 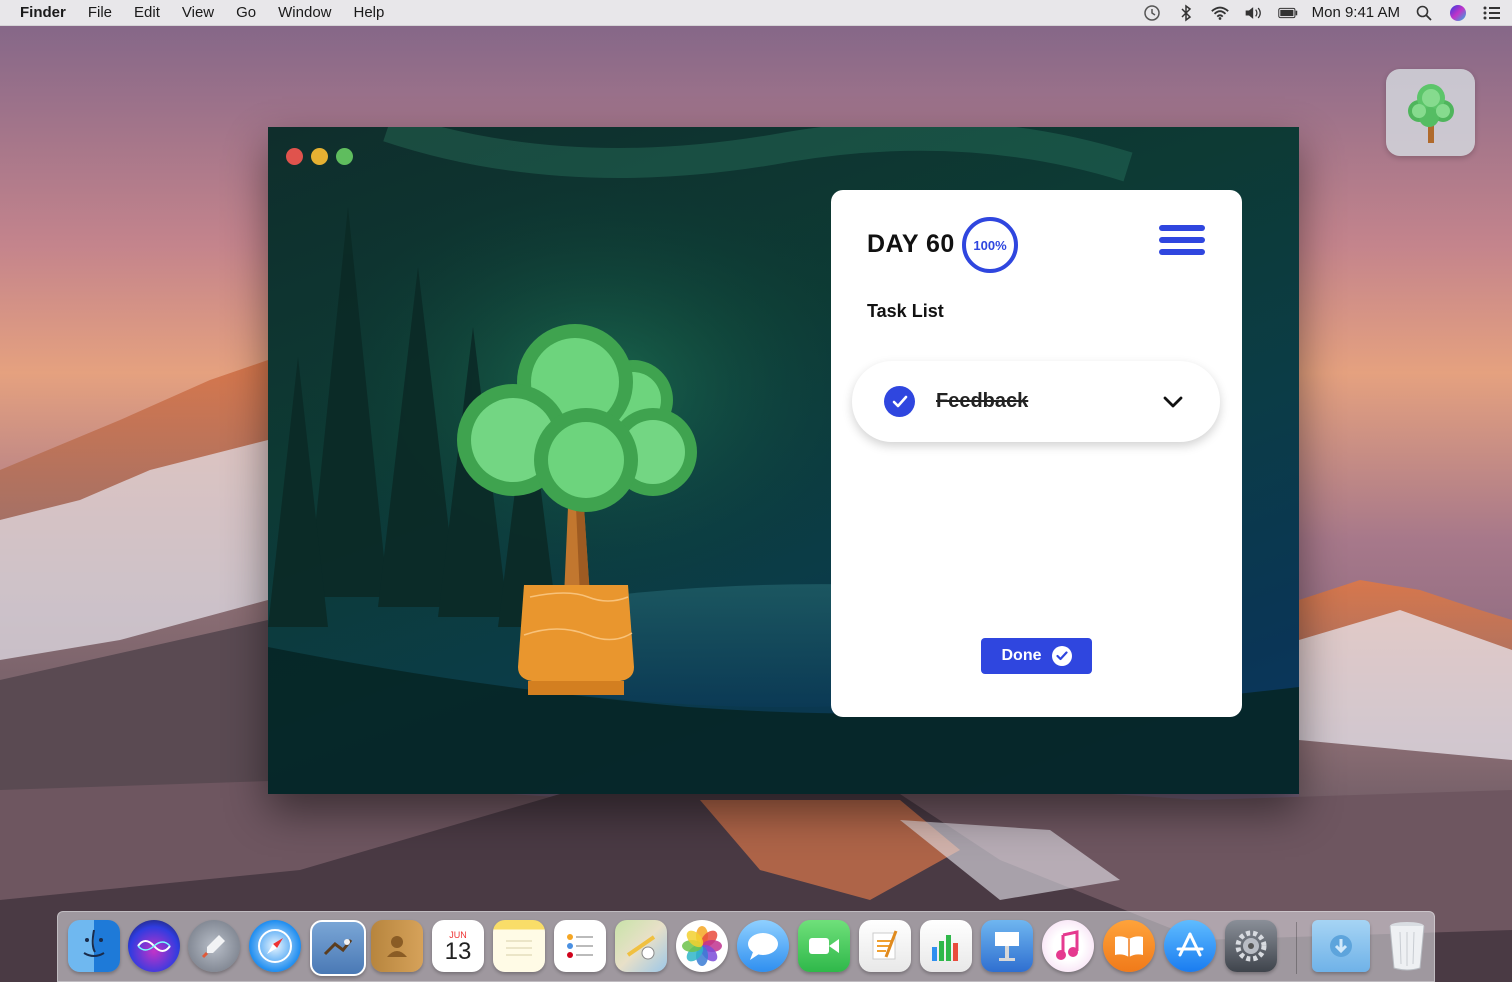 What do you see at coordinates (982, 401) in the screenshot?
I see `task-label: Feedback` at bounding box center [982, 401].